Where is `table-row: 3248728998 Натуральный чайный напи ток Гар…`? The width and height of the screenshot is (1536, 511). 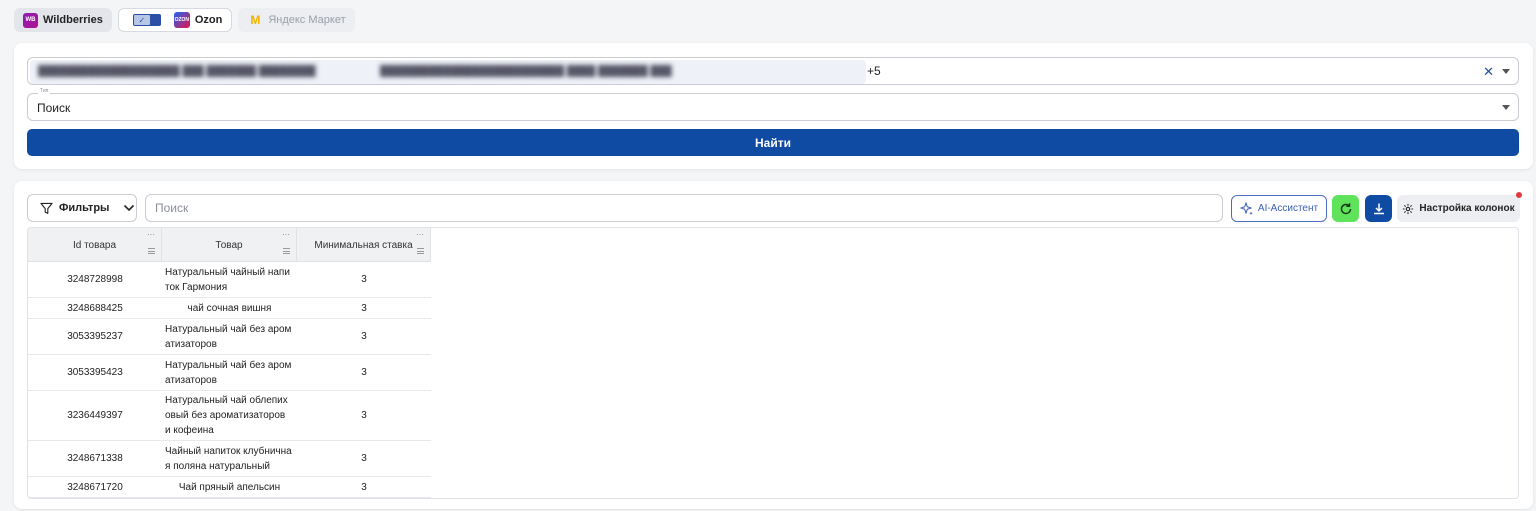 table-row: 3248728998 Натуральный чайный напи ток Гар… is located at coordinates (229, 280).